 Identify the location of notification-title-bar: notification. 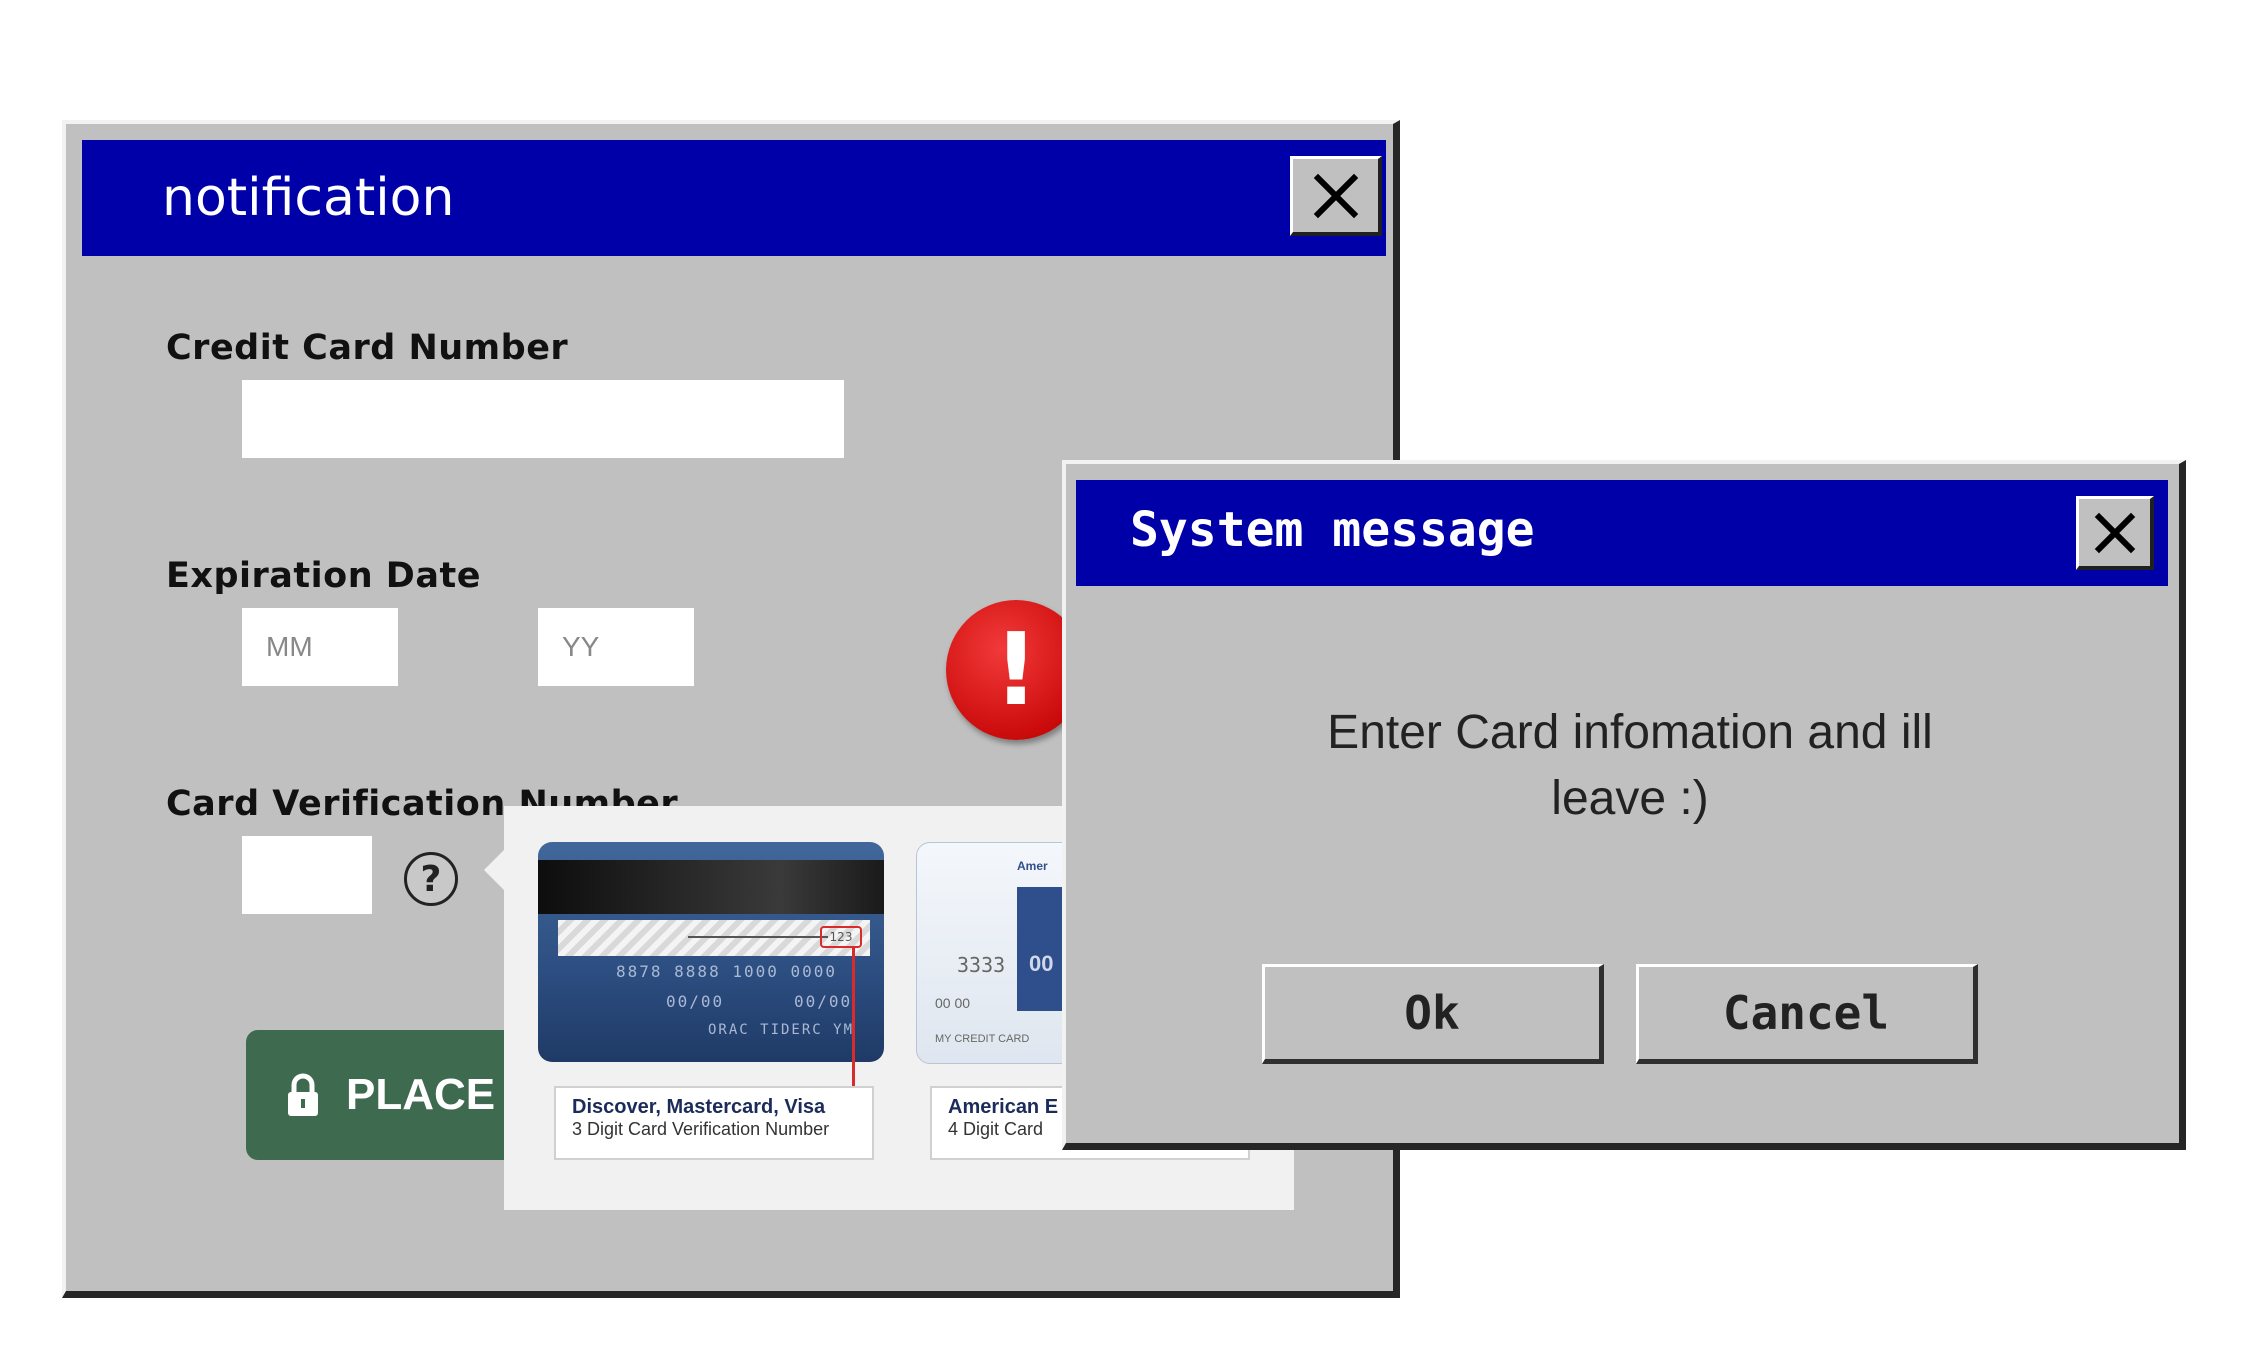
(734, 198).